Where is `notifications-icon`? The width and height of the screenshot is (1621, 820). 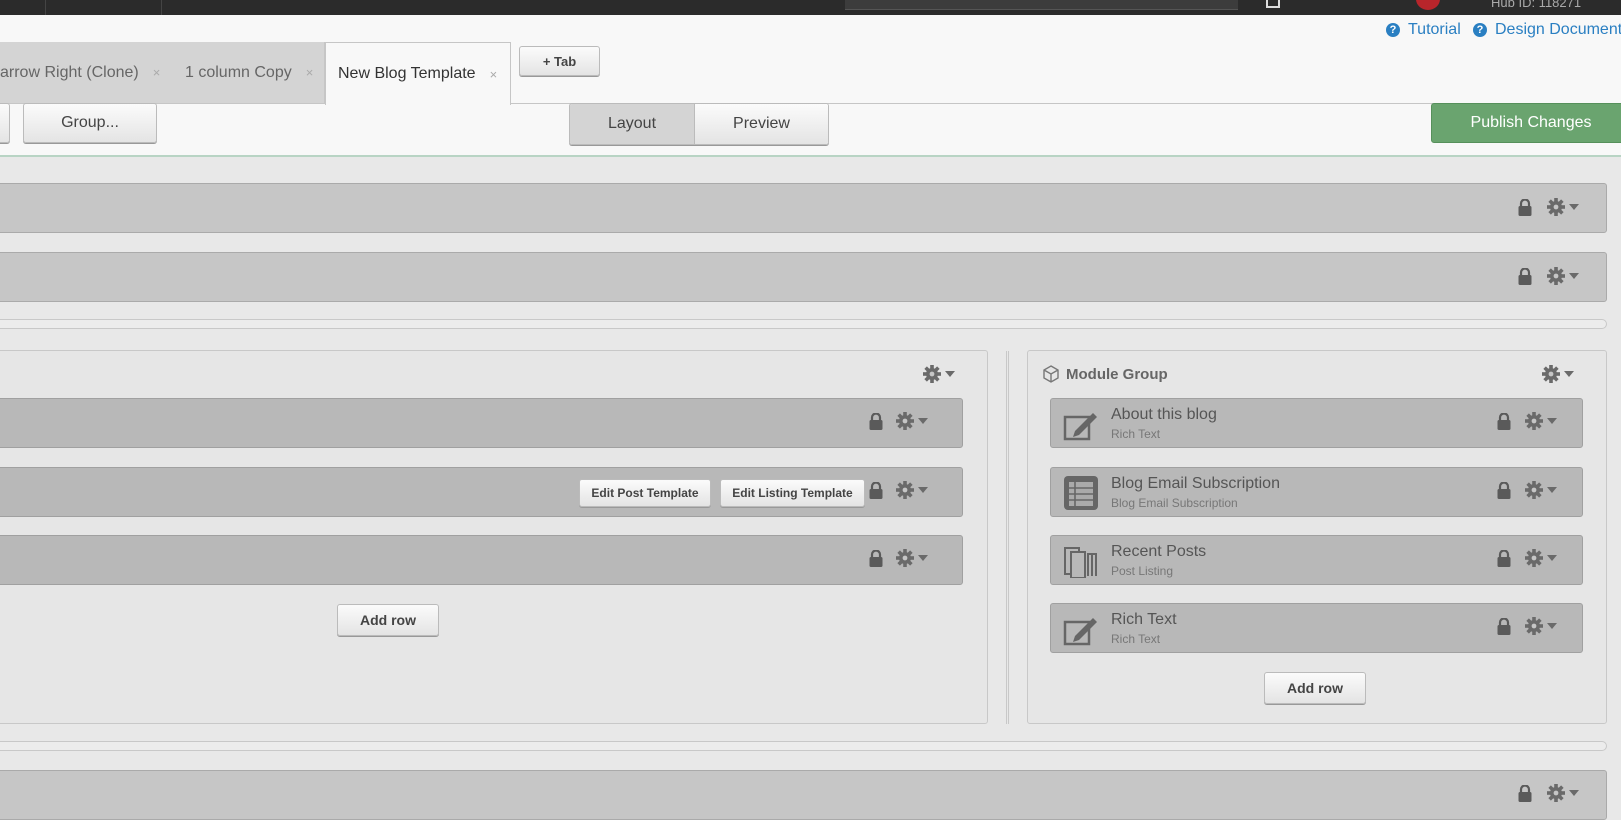 notifications-icon is located at coordinates (1273, 4).